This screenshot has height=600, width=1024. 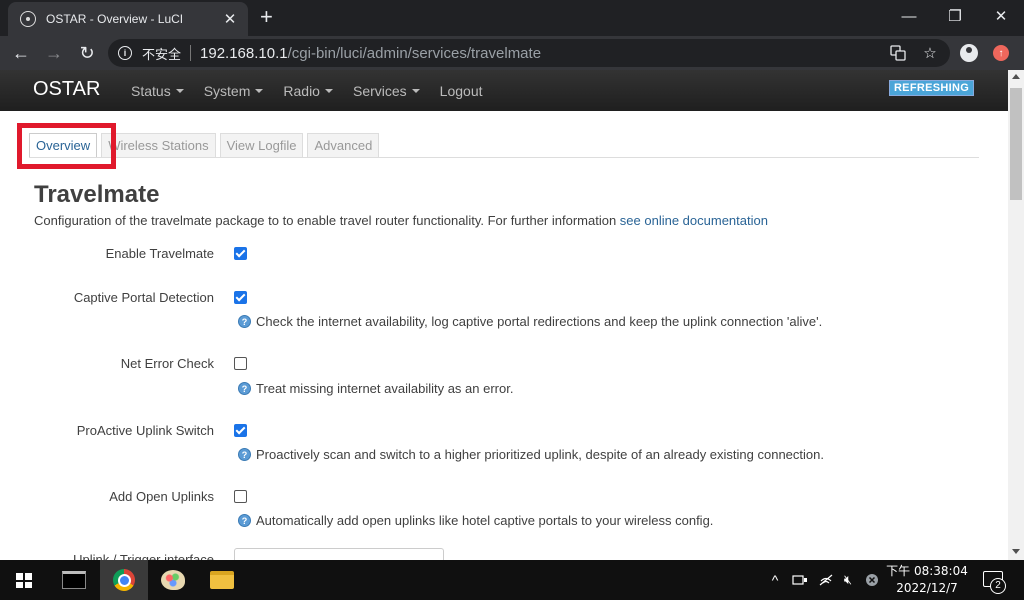 What do you see at coordinates (261, 145) in the screenshot?
I see `tab-view-logfile: View Logfile` at bounding box center [261, 145].